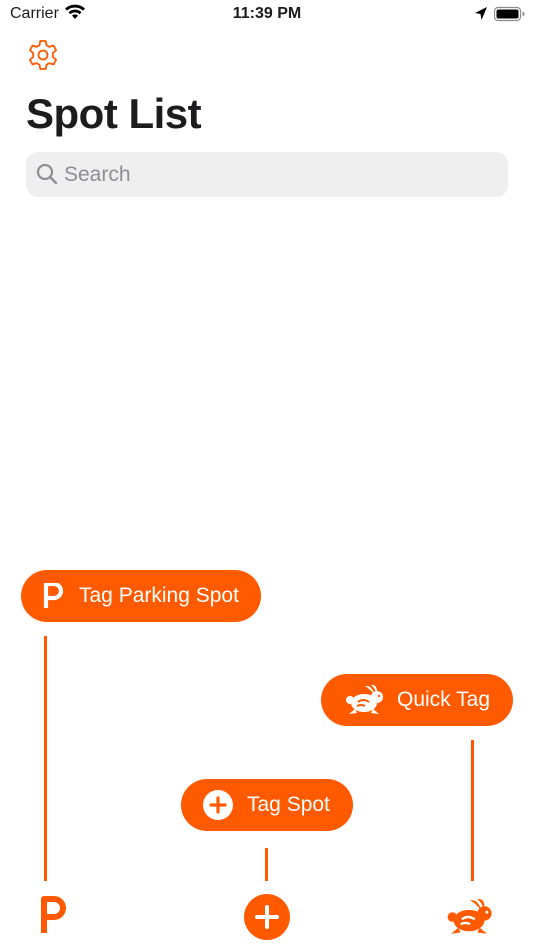 The image size is (534, 950). Describe the element at coordinates (481, 16) in the screenshot. I see `location-arrow-icon` at that location.